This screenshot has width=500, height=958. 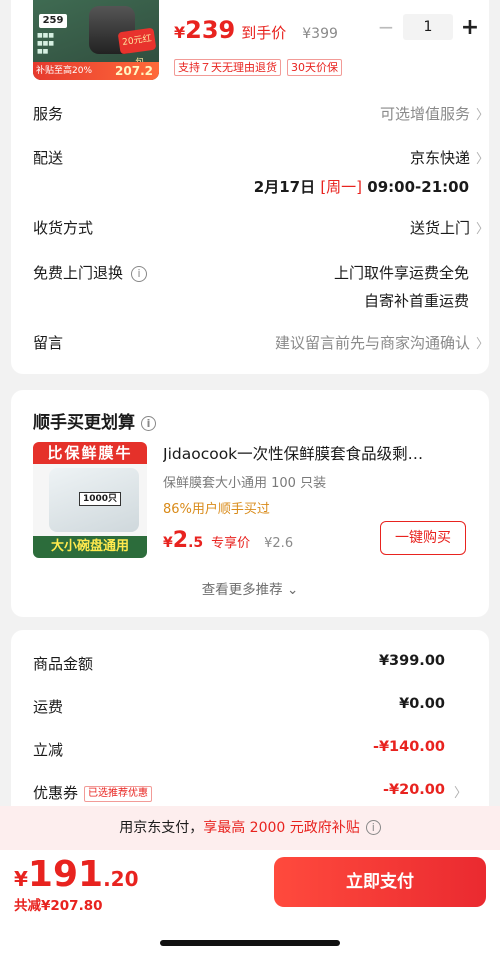 What do you see at coordinates (90, 453) in the screenshot?
I see `rec-img-top-text: 比保鲜膜牛` at bounding box center [90, 453].